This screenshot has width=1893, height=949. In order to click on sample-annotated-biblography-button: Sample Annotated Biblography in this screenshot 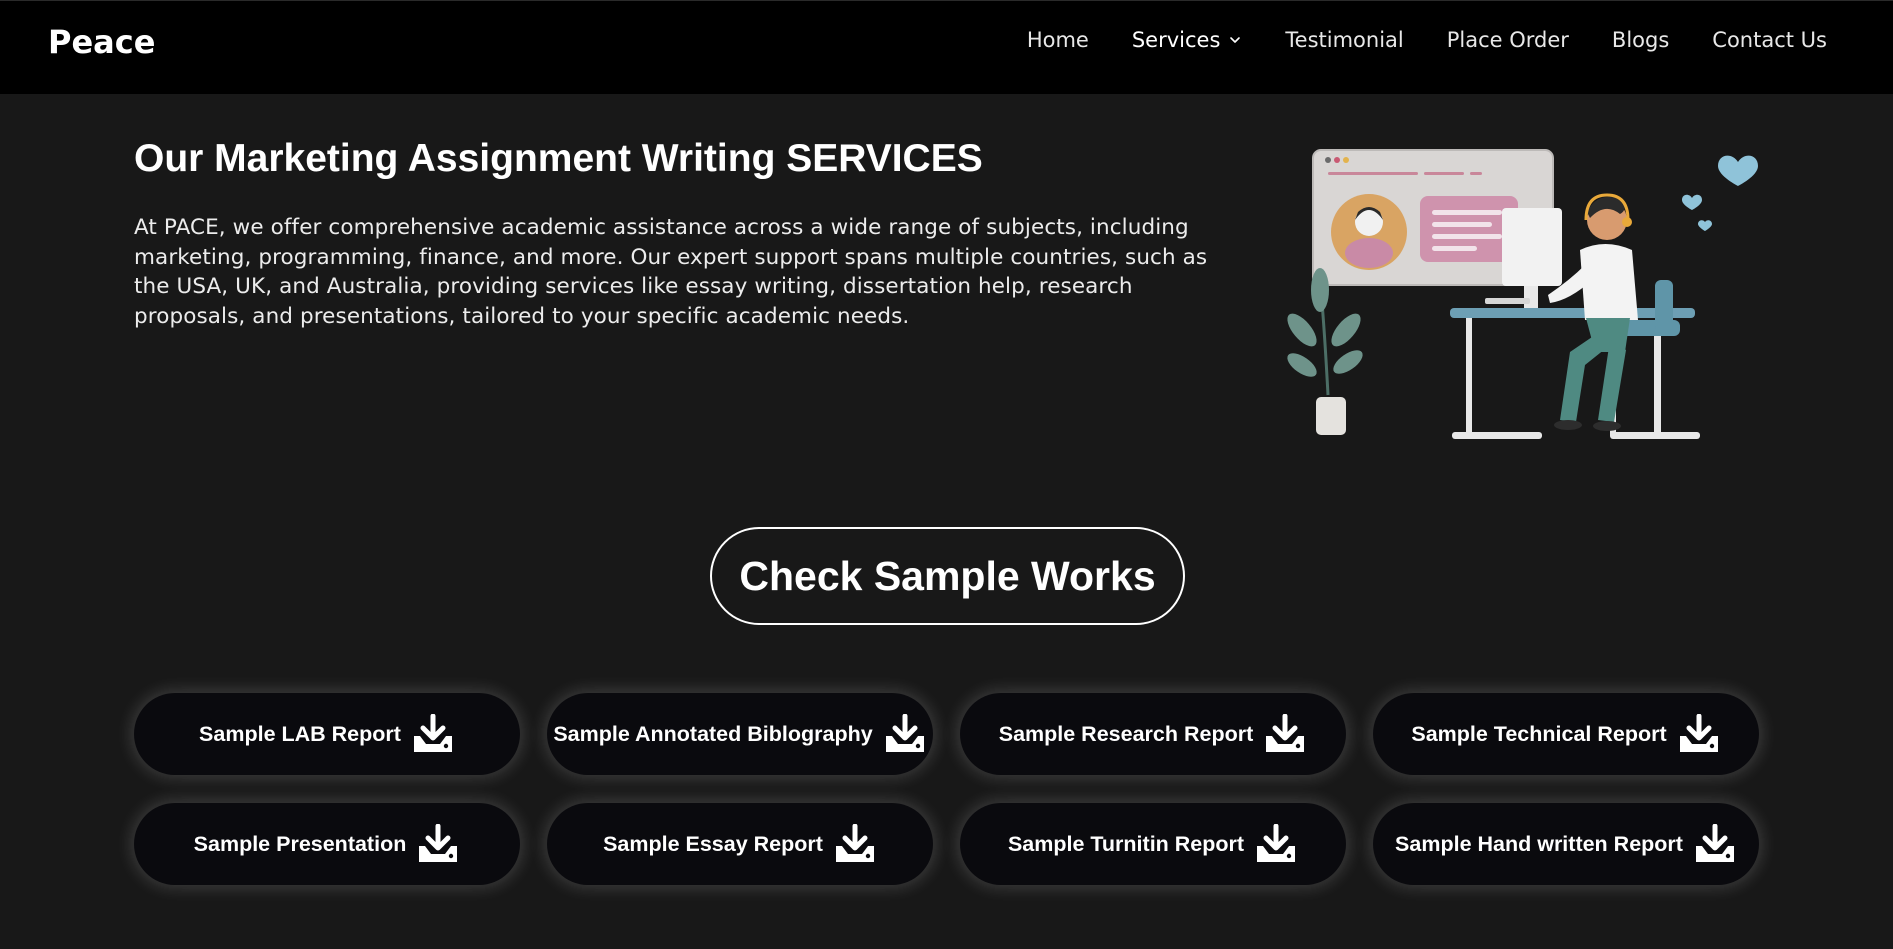, I will do `click(740, 734)`.